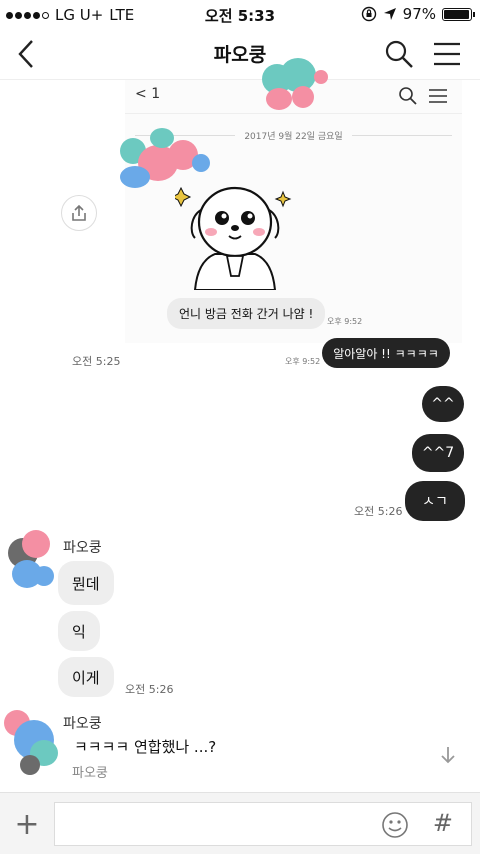 The width and height of the screenshot is (480, 854). I want to click on battery-label: 97%, so click(419, 14).